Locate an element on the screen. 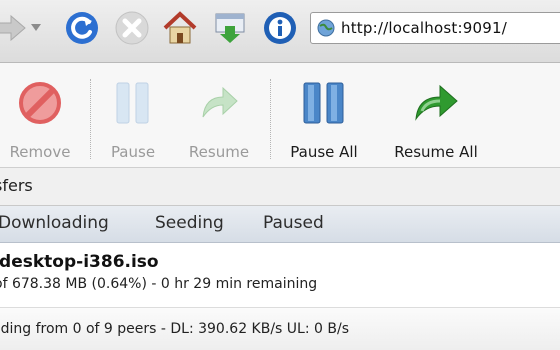 This screenshot has height=350, width=560. filter-bar: Downloading Seeding Paused is located at coordinates (280, 224).